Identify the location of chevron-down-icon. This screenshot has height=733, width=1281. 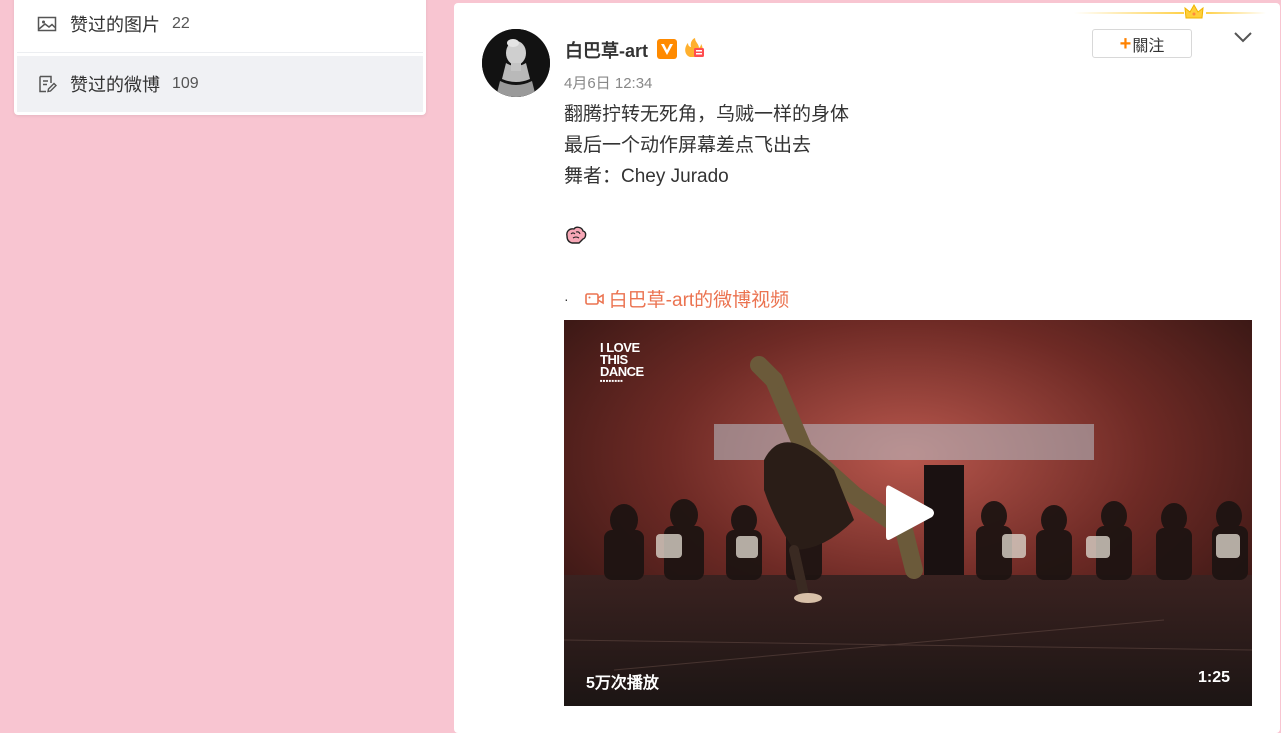
(1243, 37).